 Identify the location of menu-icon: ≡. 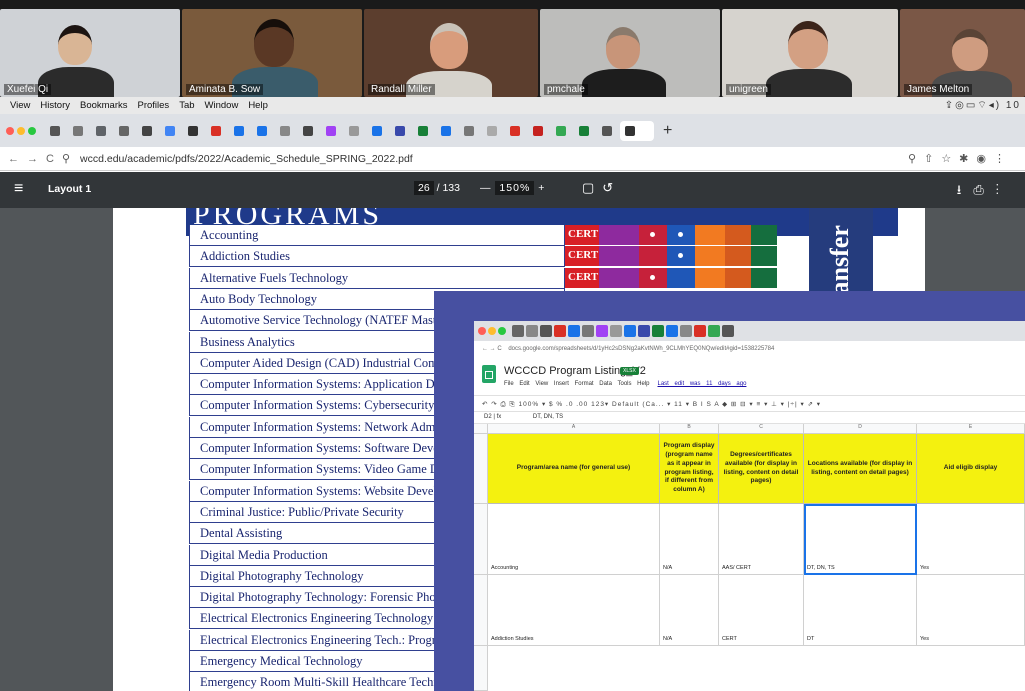
(18, 189).